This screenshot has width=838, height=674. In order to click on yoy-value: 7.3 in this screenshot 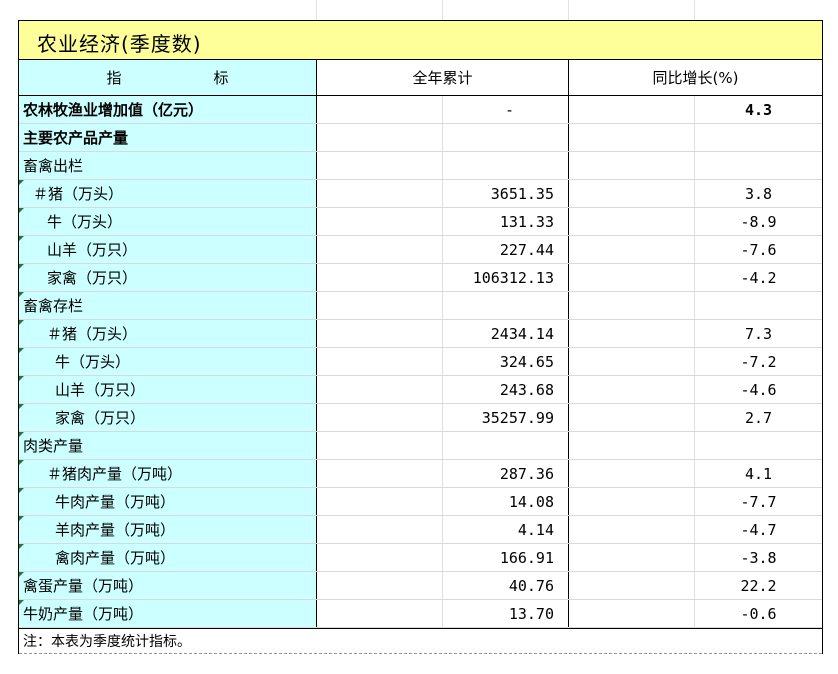, I will do `click(758, 333)`.